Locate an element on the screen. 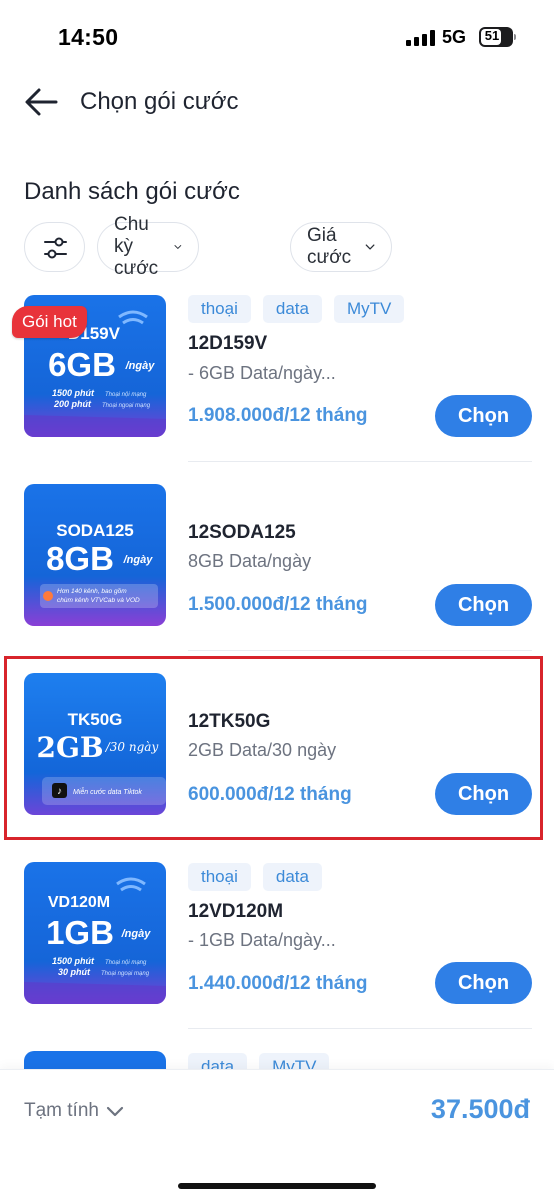 The width and height of the screenshot is (554, 1200). package-tags: thoại data MyTV is located at coordinates (296, 309).